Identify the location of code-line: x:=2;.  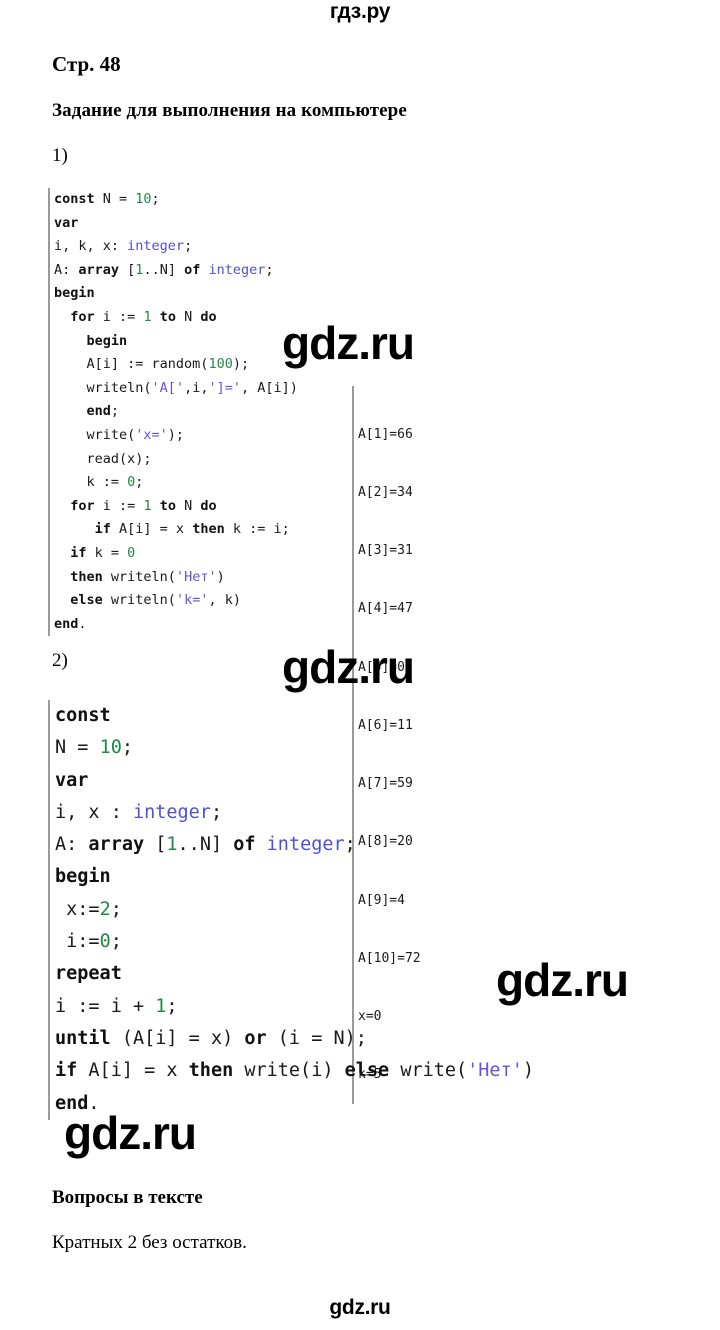
(88, 909).